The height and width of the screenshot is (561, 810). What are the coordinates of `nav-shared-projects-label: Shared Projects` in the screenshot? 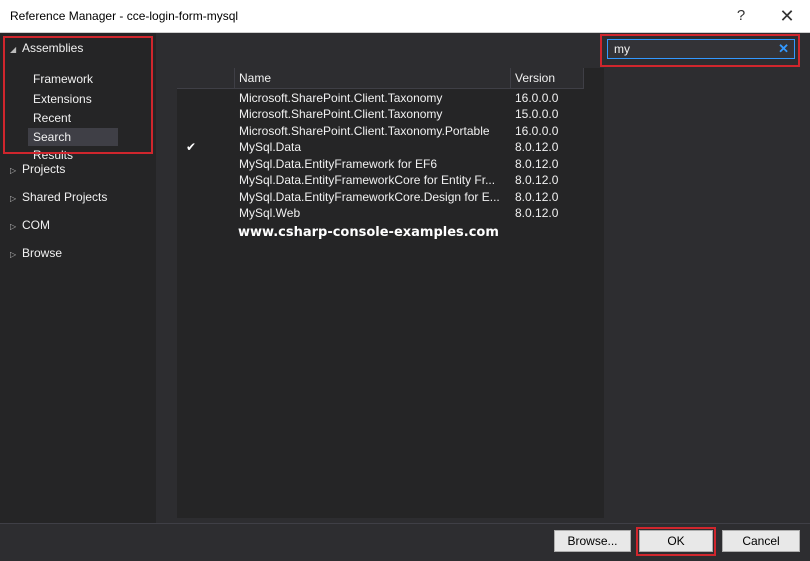 It's located at (65, 197).